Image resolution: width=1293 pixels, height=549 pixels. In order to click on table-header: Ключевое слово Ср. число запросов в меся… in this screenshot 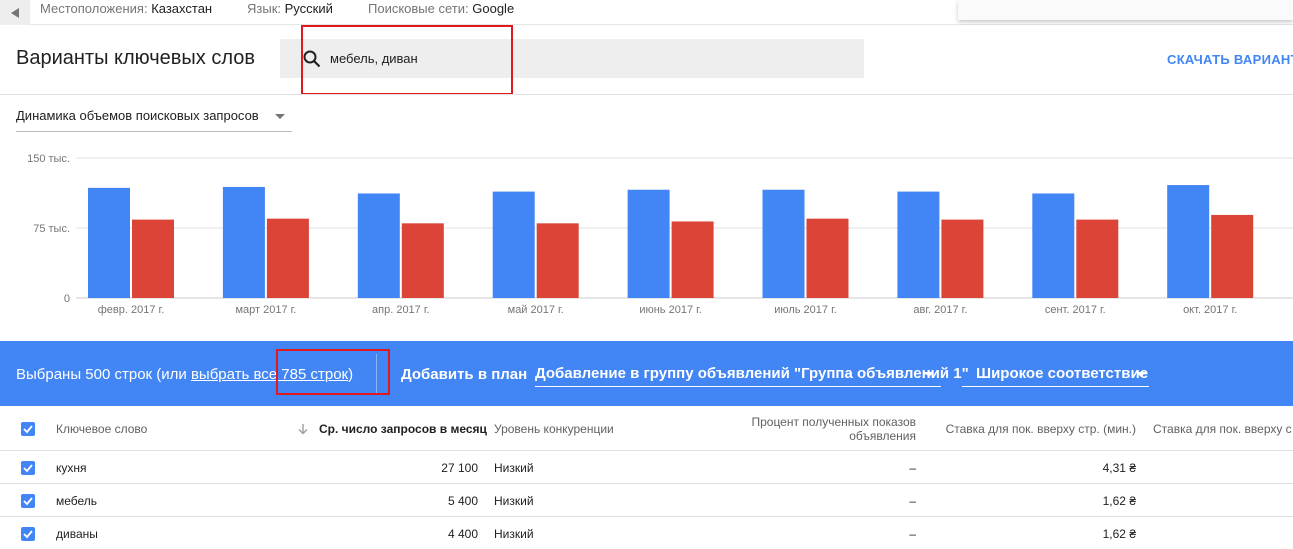, I will do `click(646, 428)`.